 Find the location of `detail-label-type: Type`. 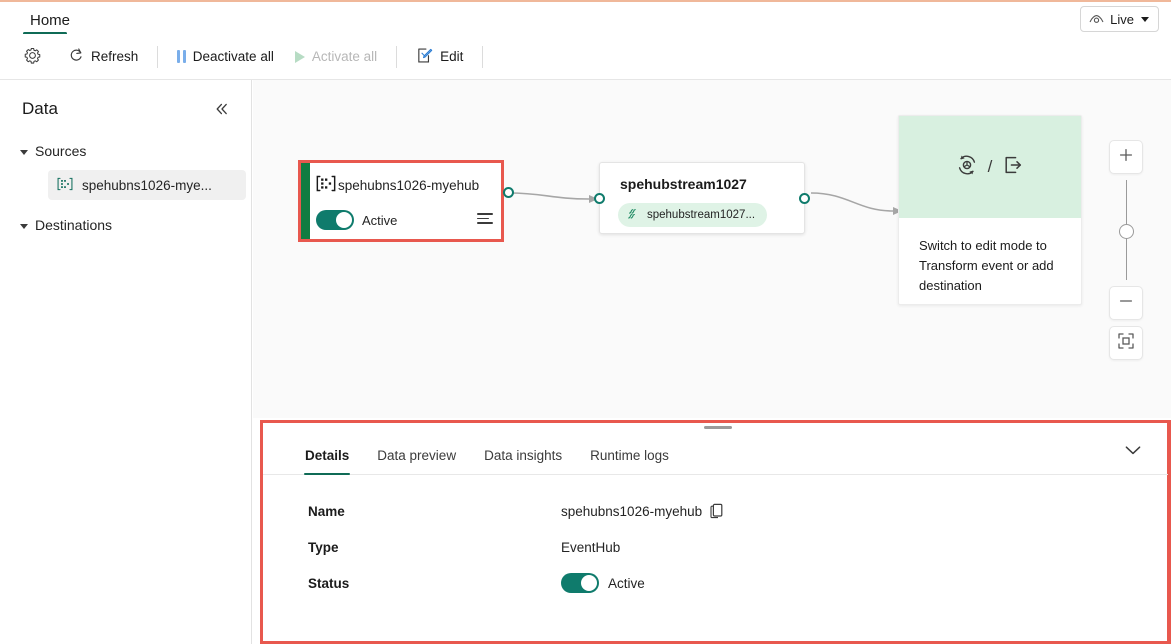

detail-label-type: Type is located at coordinates (323, 547).